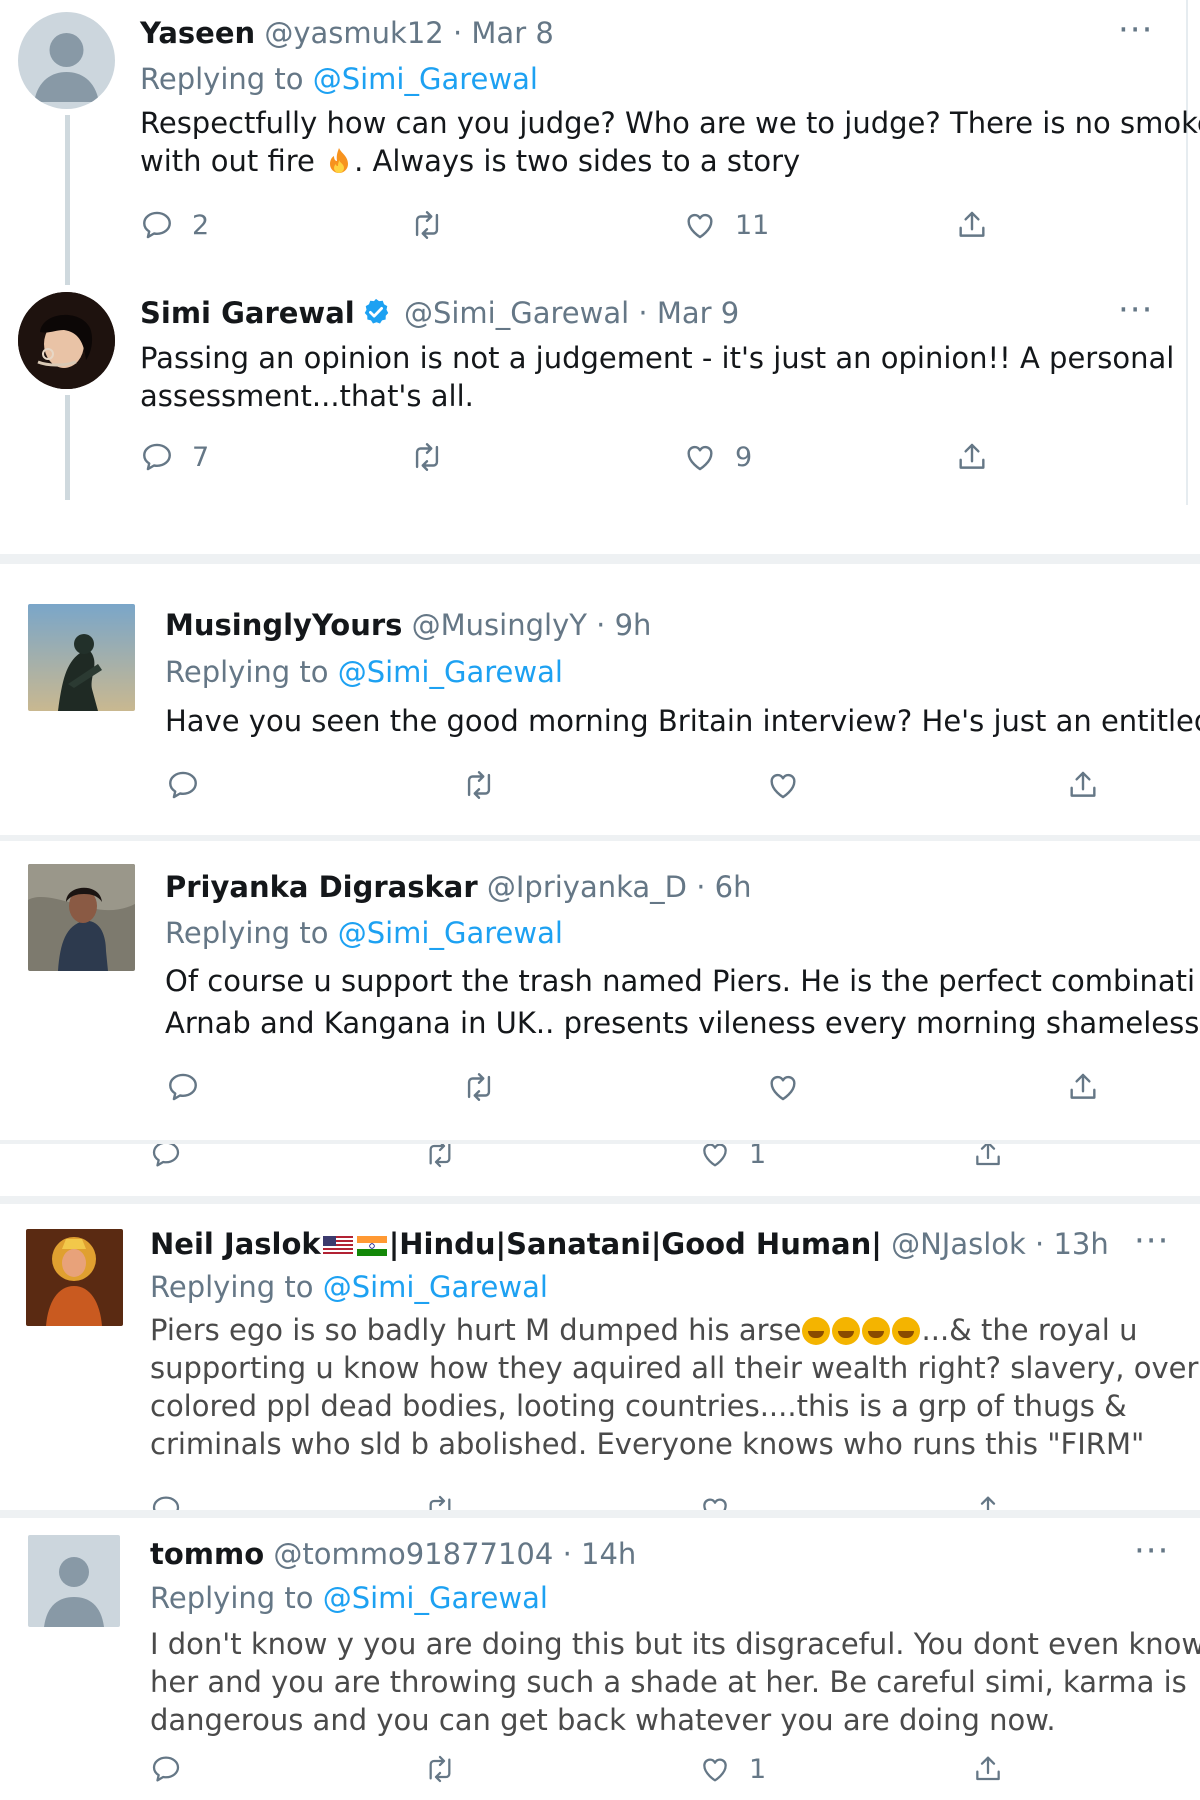 The image size is (1200, 1800). I want to click on laughing-emoji-icon, so click(905, 1331).